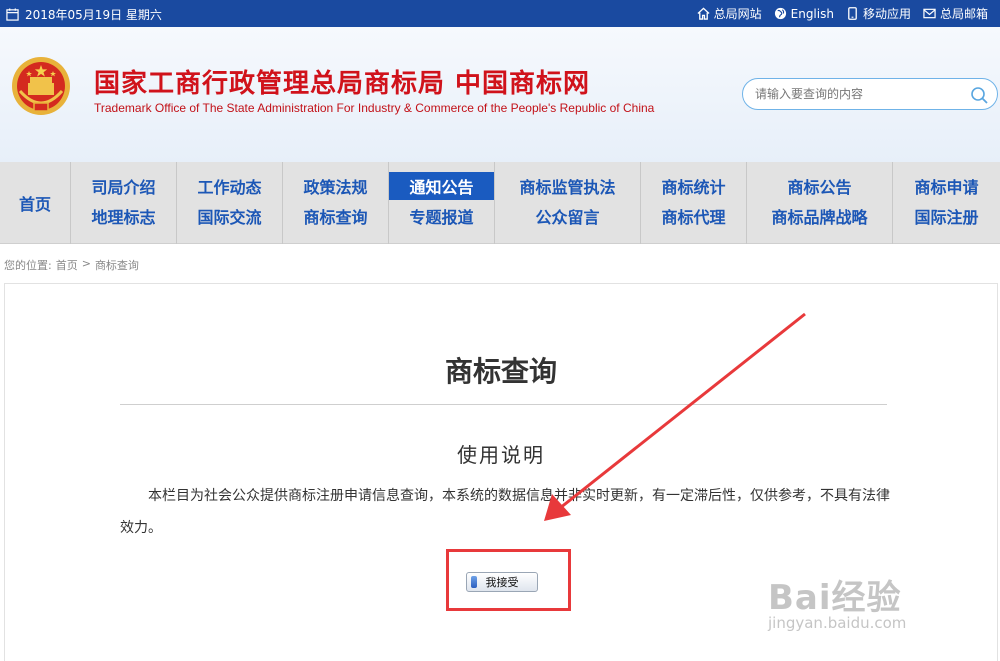 The width and height of the screenshot is (1000, 661). I want to click on section-title: 使用说明, so click(501, 455).